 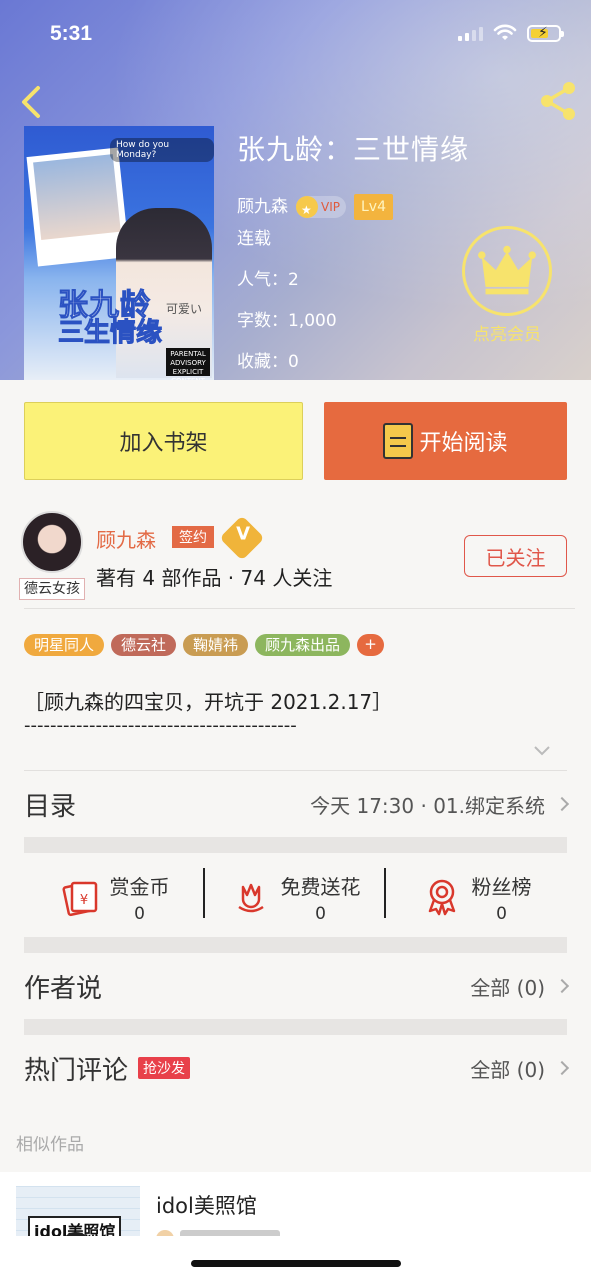 I want to click on medal-icon, so click(x=441, y=897).